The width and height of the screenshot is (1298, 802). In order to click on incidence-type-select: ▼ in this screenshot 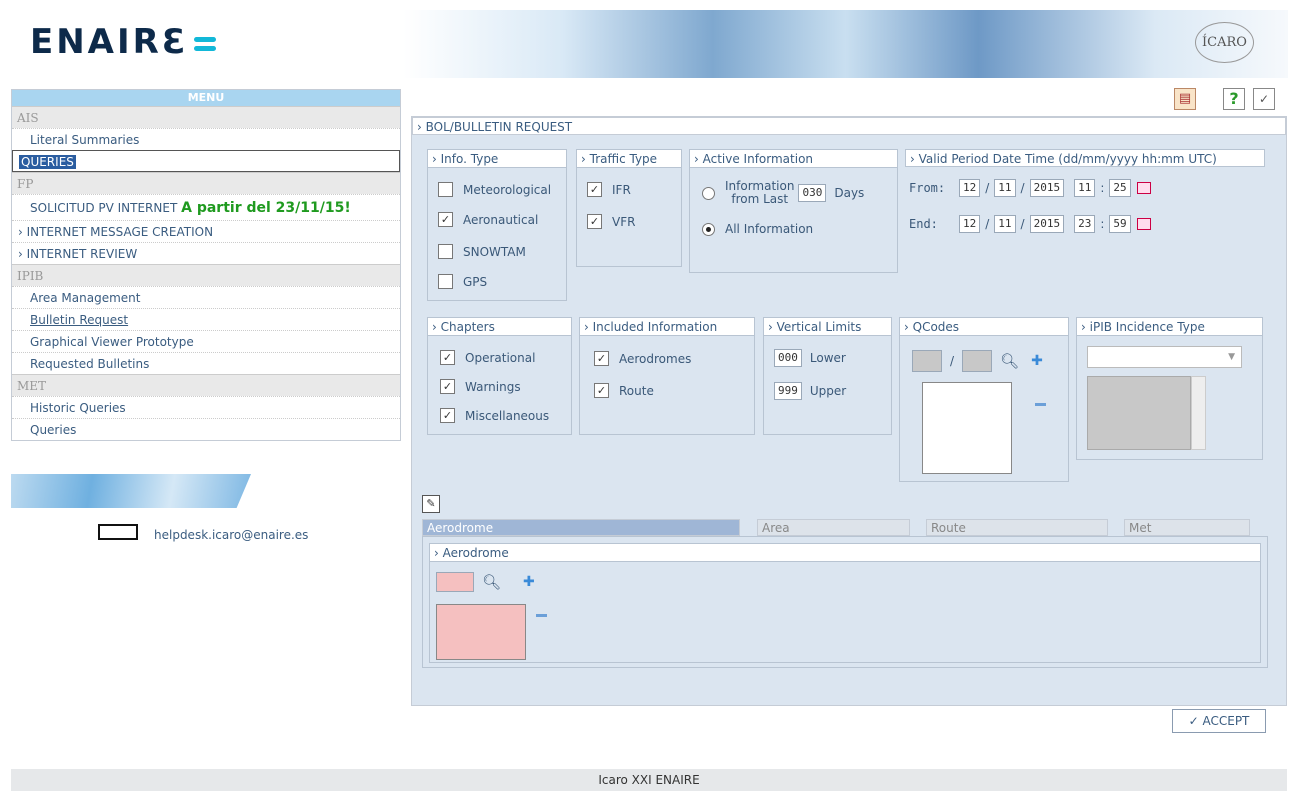, I will do `click(1164, 357)`.